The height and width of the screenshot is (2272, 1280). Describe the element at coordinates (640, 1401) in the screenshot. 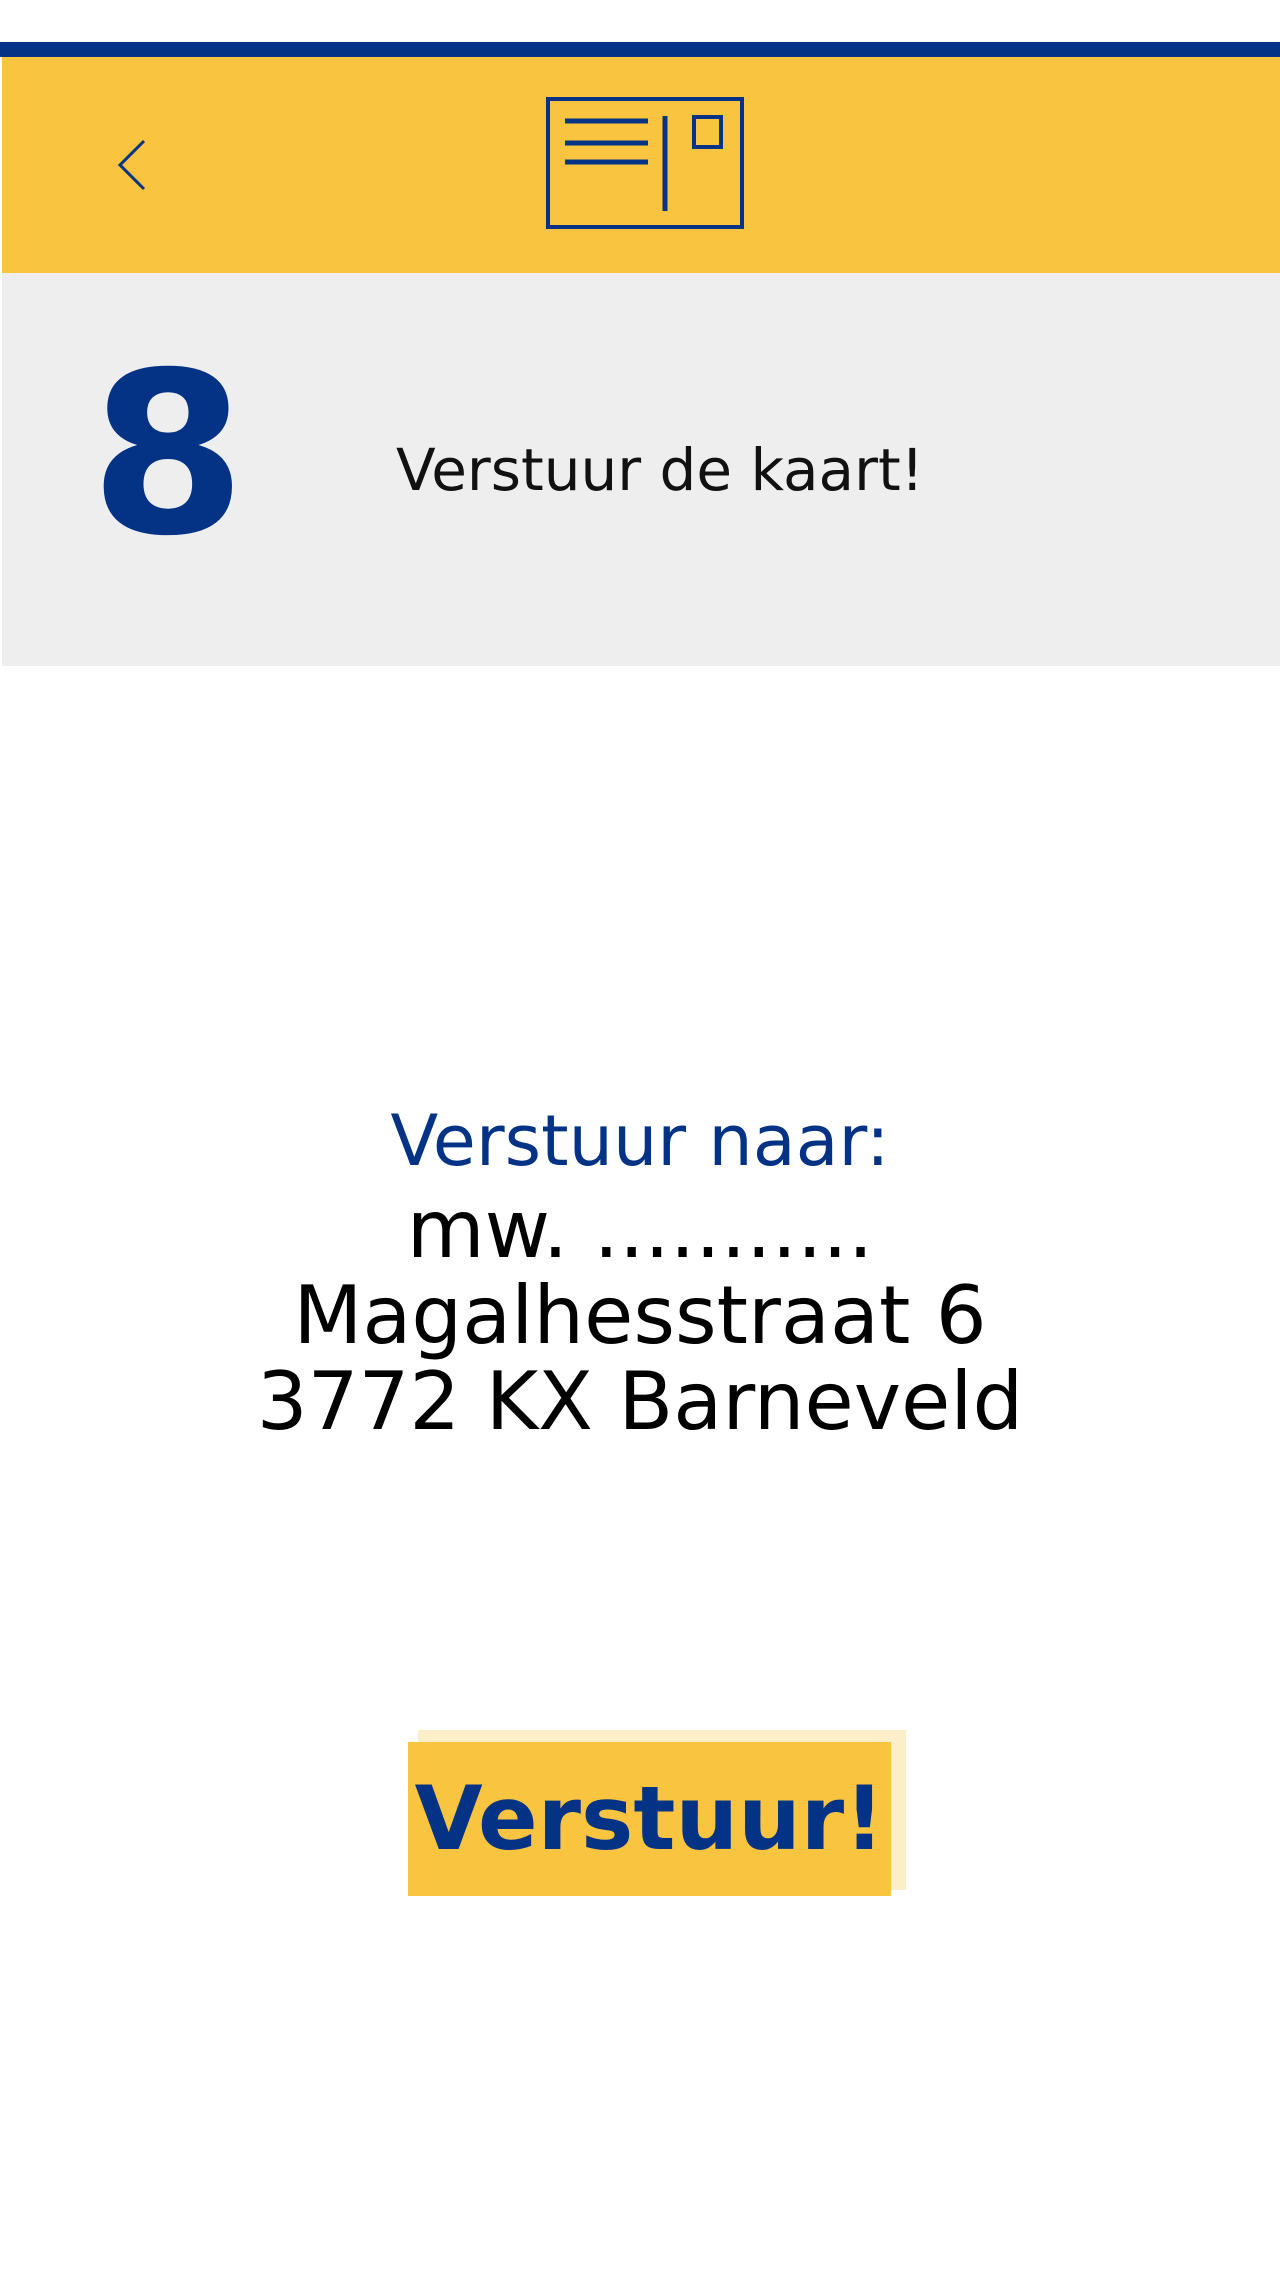

I see `address-postal-city: 3772 KX Barneveld` at that location.